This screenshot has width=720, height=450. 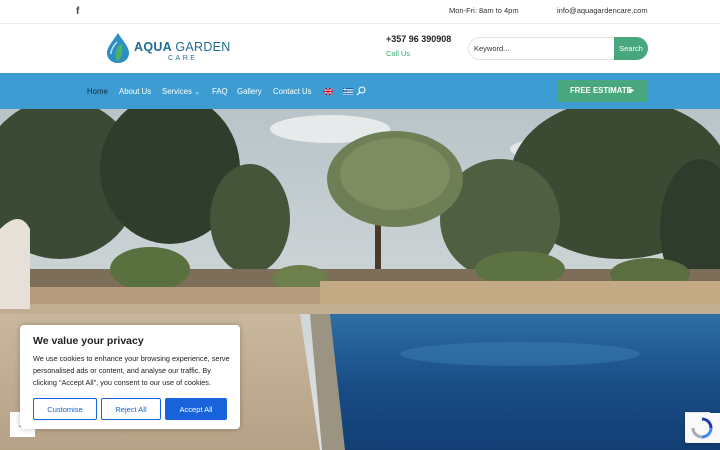 I want to click on customise-button: Customise, so click(x=65, y=409).